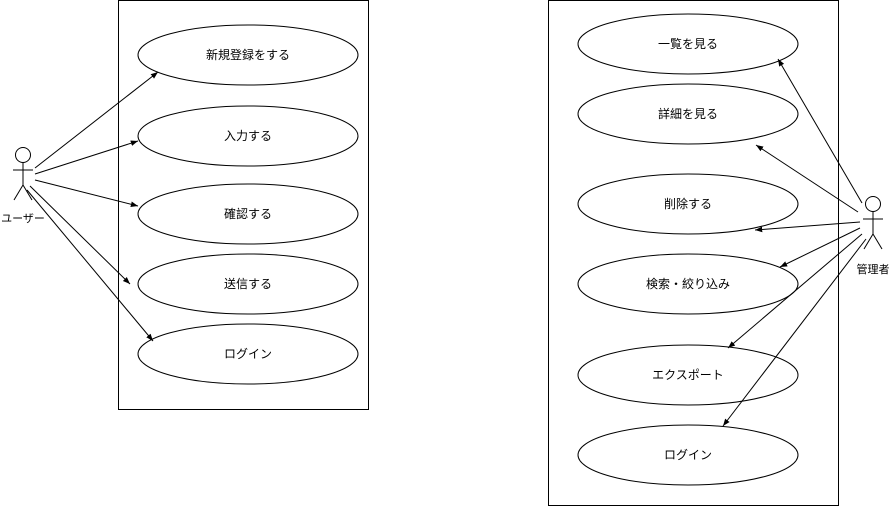 This screenshot has width=892, height=507. I want to click on user-usecase-register: 新規登録をする, so click(248, 55).